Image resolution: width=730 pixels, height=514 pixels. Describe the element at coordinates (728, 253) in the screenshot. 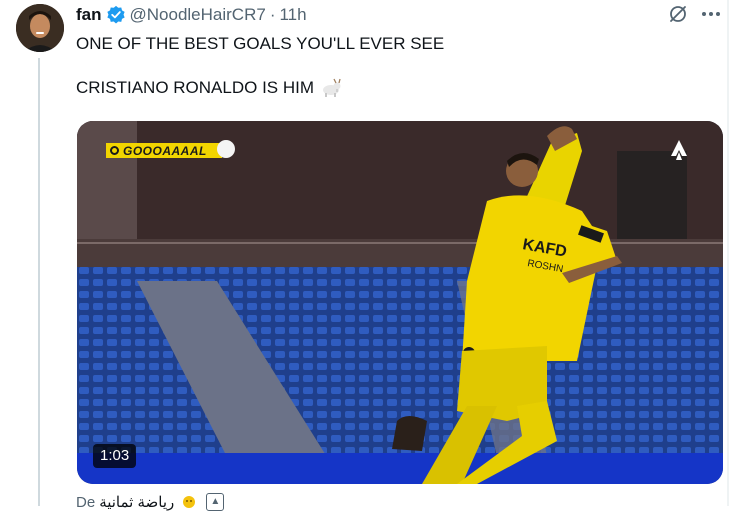

I see `timeline-border` at that location.